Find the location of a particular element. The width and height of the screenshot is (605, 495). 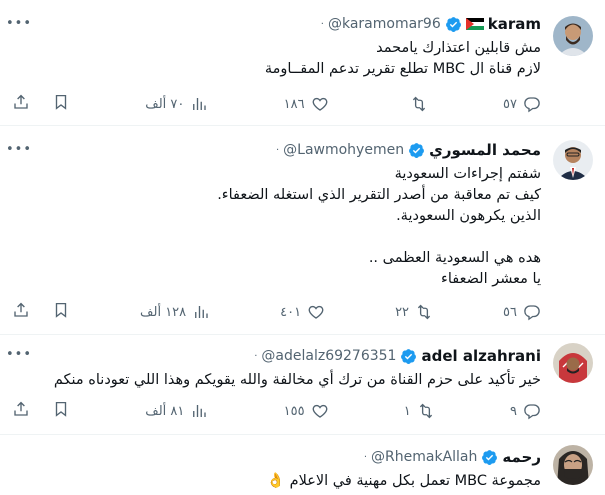

author-handle: @Lawmohyemen is located at coordinates (343, 150).